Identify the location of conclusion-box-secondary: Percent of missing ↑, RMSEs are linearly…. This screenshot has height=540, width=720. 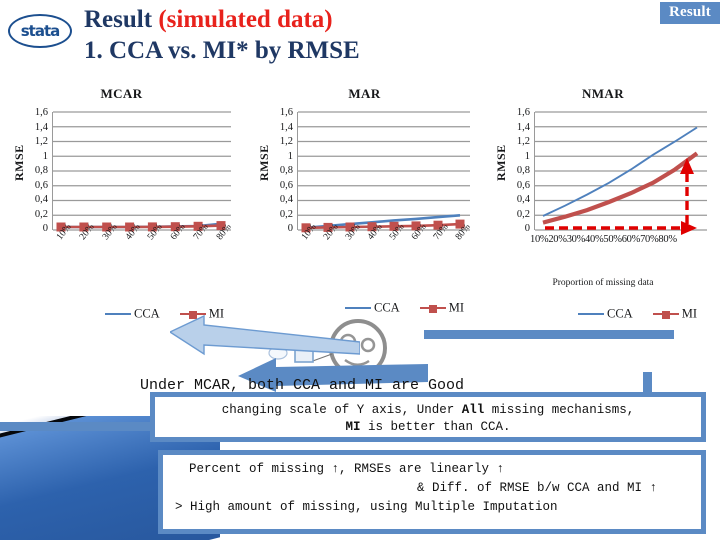
(432, 492).